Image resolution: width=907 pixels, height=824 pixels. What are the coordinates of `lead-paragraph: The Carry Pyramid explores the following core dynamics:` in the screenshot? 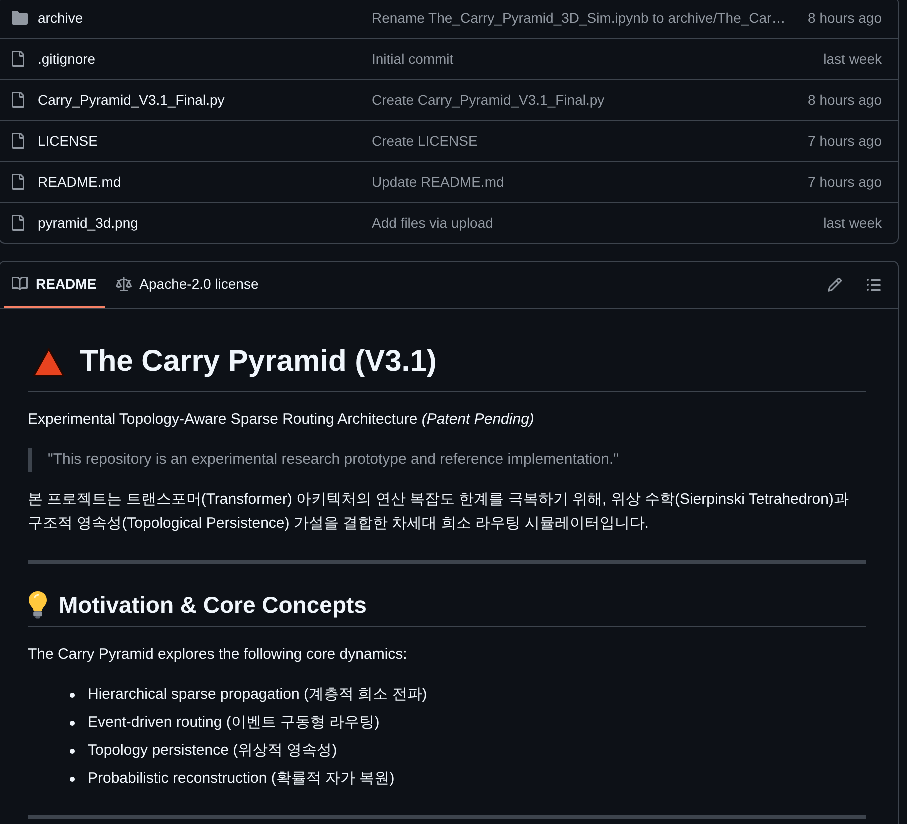 It's located at (218, 655).